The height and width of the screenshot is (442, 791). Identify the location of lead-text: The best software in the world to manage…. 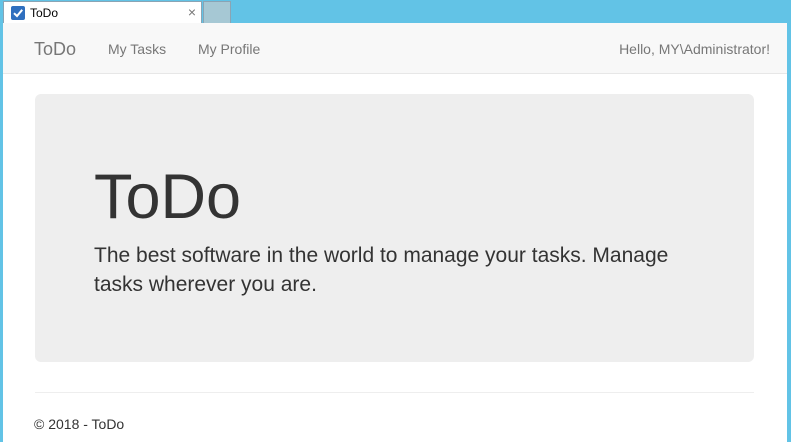
(381, 270).